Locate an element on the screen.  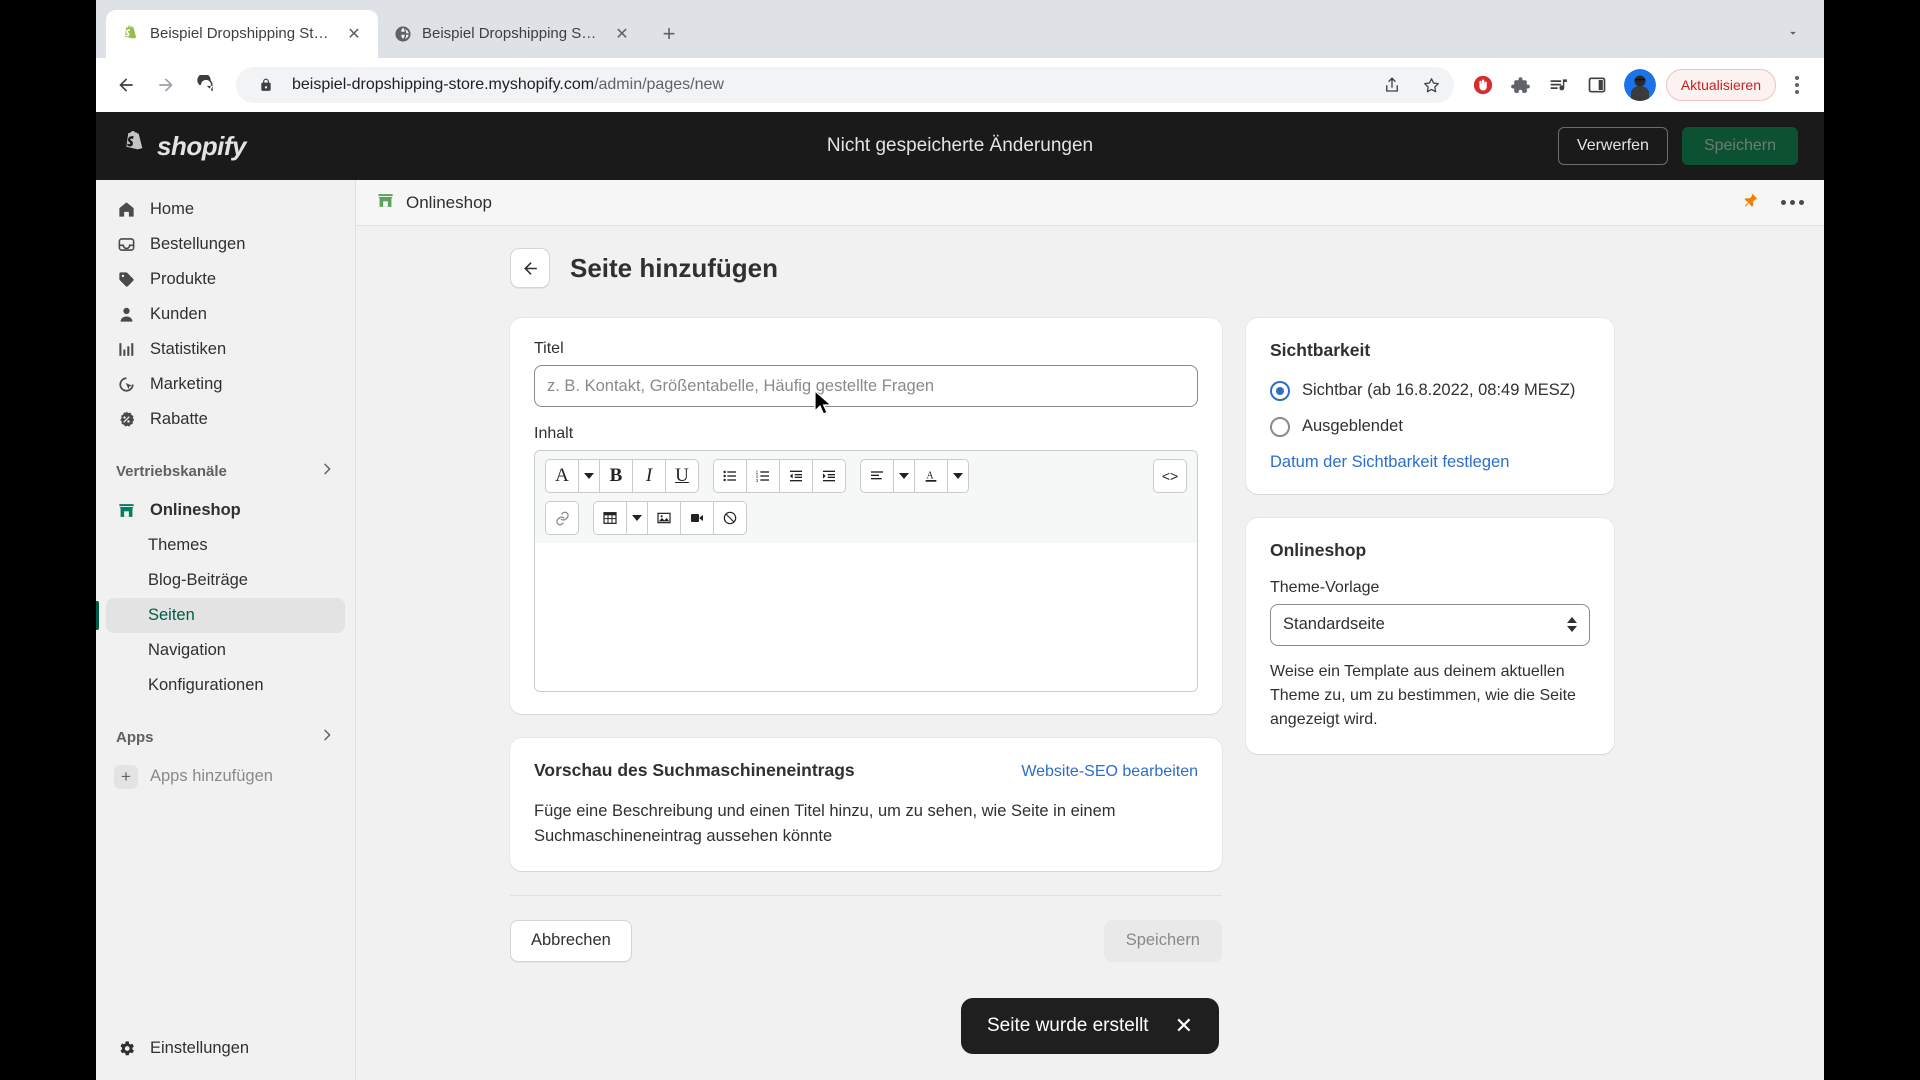
numbered-list-icon: 123 is located at coordinates (763, 476).